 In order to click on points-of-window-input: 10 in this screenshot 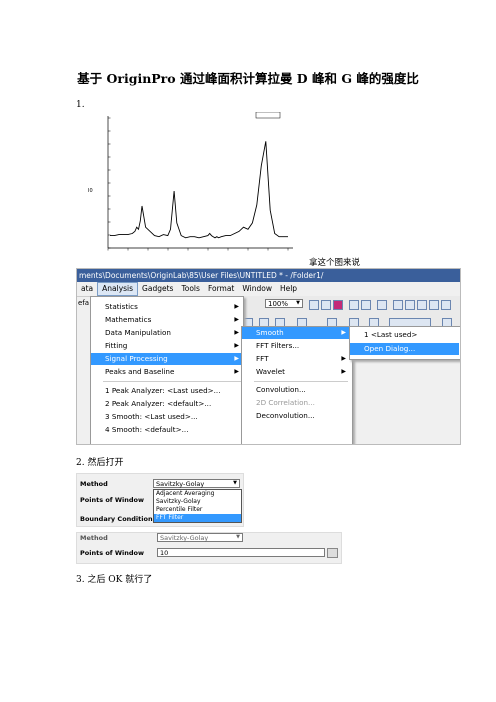, I will do `click(241, 552)`.